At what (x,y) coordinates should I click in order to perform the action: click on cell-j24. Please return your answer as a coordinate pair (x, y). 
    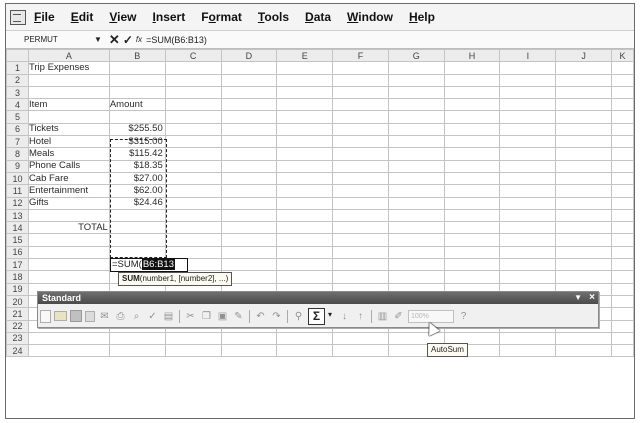
    Looking at the image, I should click on (583, 351).